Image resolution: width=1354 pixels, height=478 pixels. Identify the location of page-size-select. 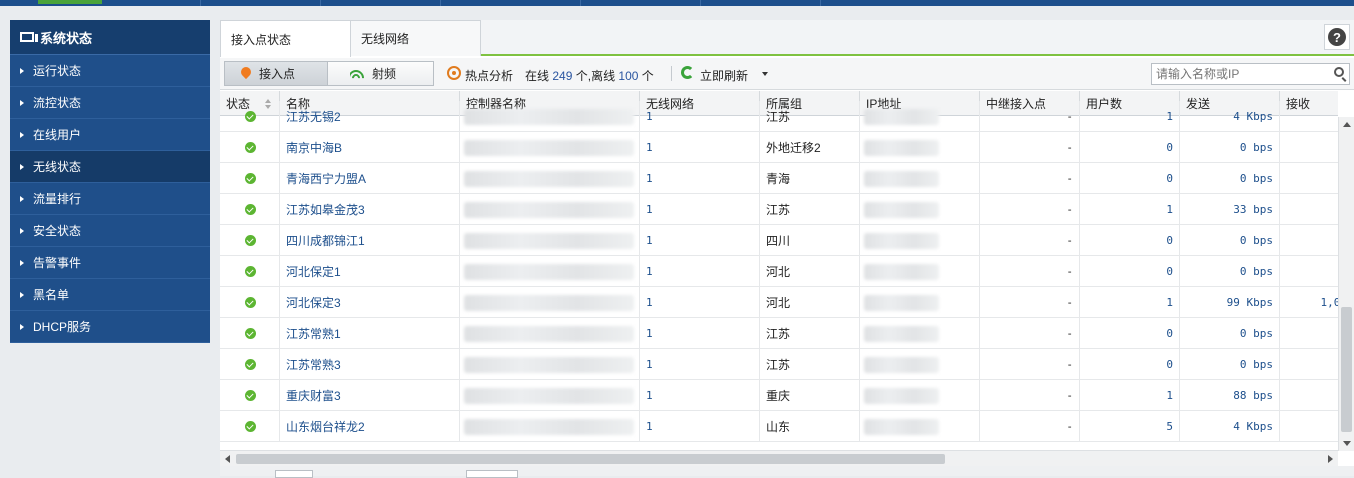
(492, 474).